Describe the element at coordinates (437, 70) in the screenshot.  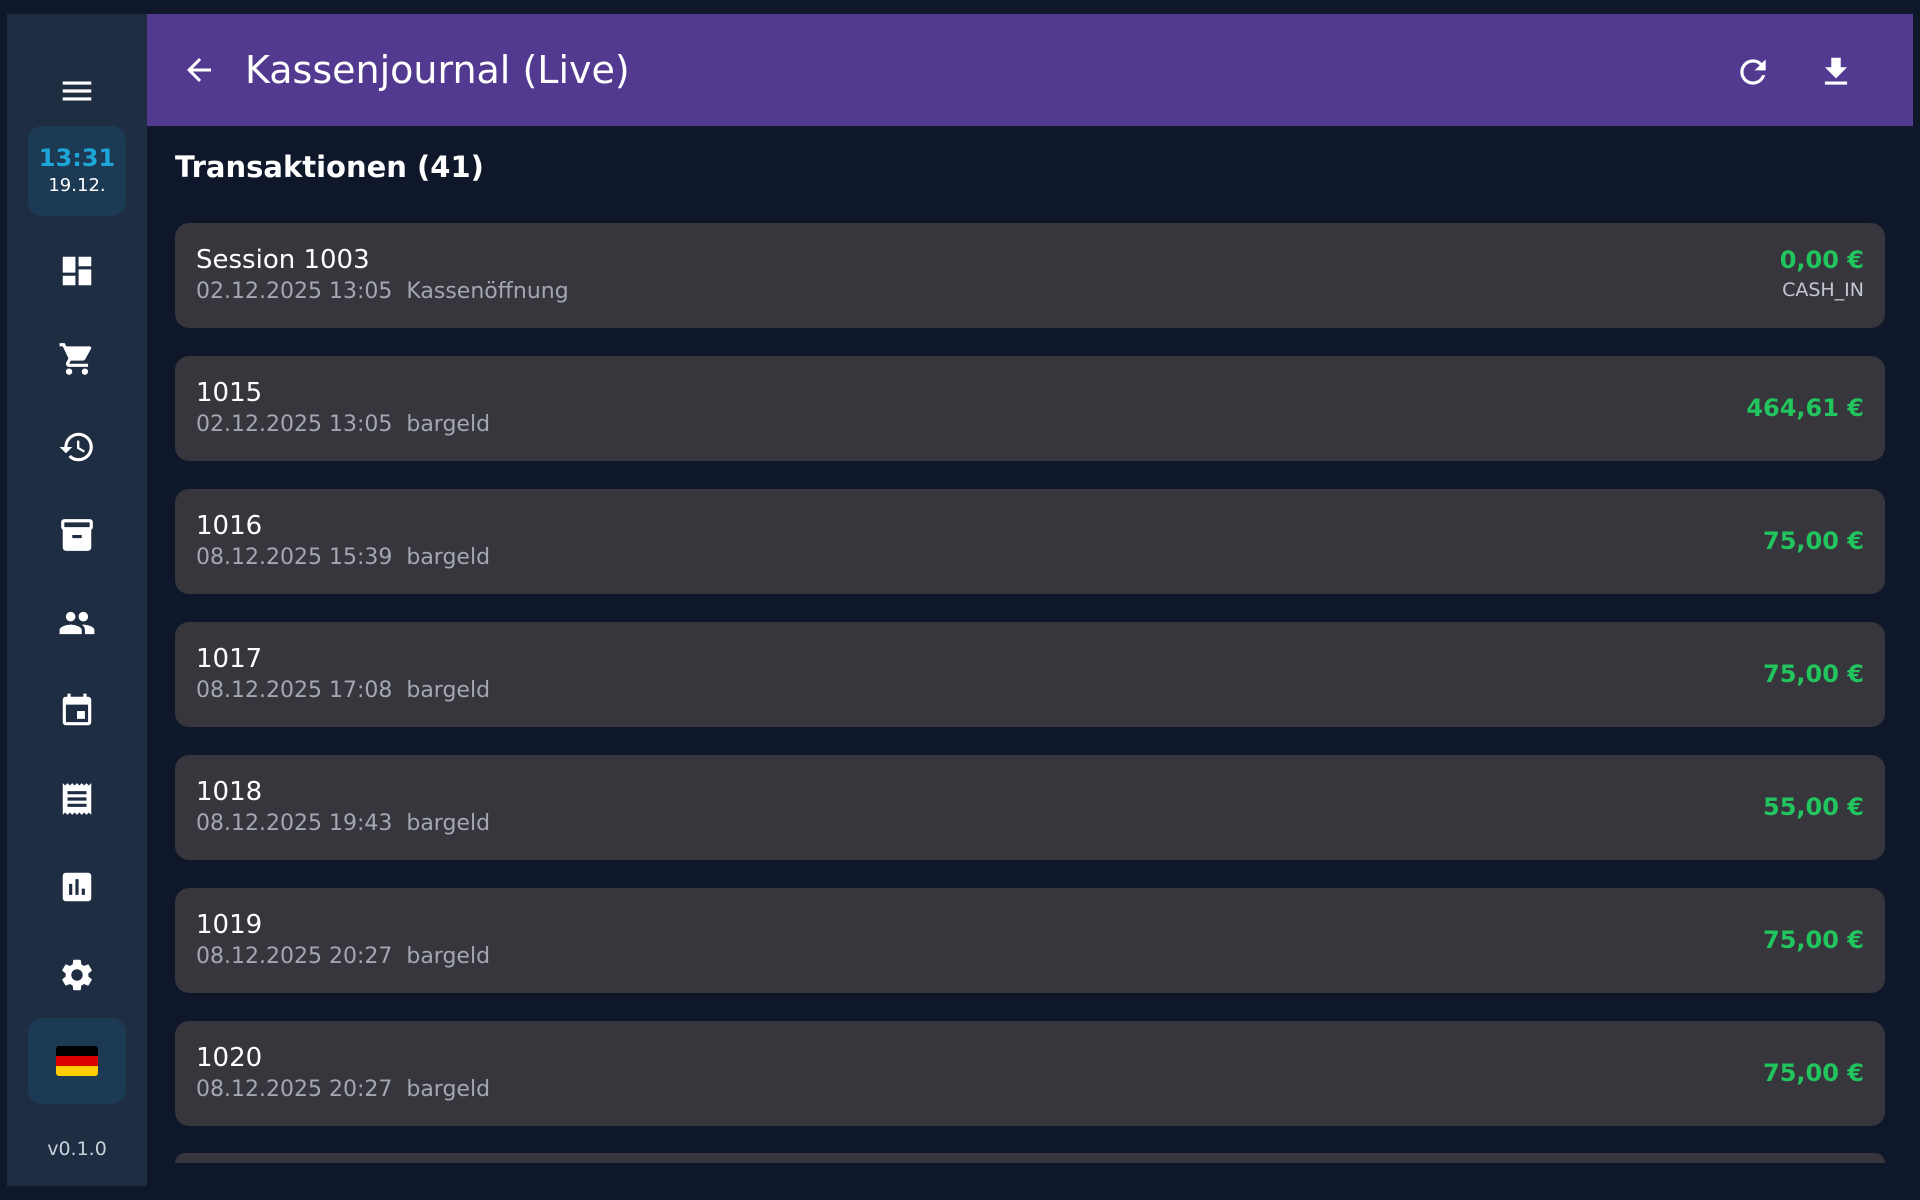
I see `page-title: Kassenjournal (Live)` at that location.